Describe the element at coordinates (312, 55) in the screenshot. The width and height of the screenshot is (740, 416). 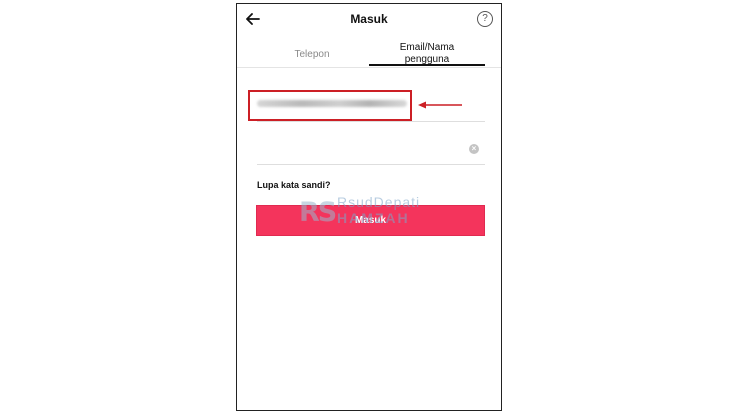
I see `tab-phone: Telepon` at that location.